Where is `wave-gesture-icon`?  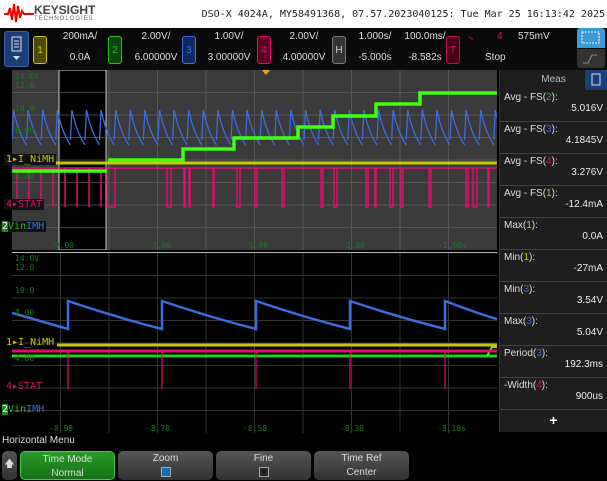
wave-gesture-icon is located at coordinates (590, 59).